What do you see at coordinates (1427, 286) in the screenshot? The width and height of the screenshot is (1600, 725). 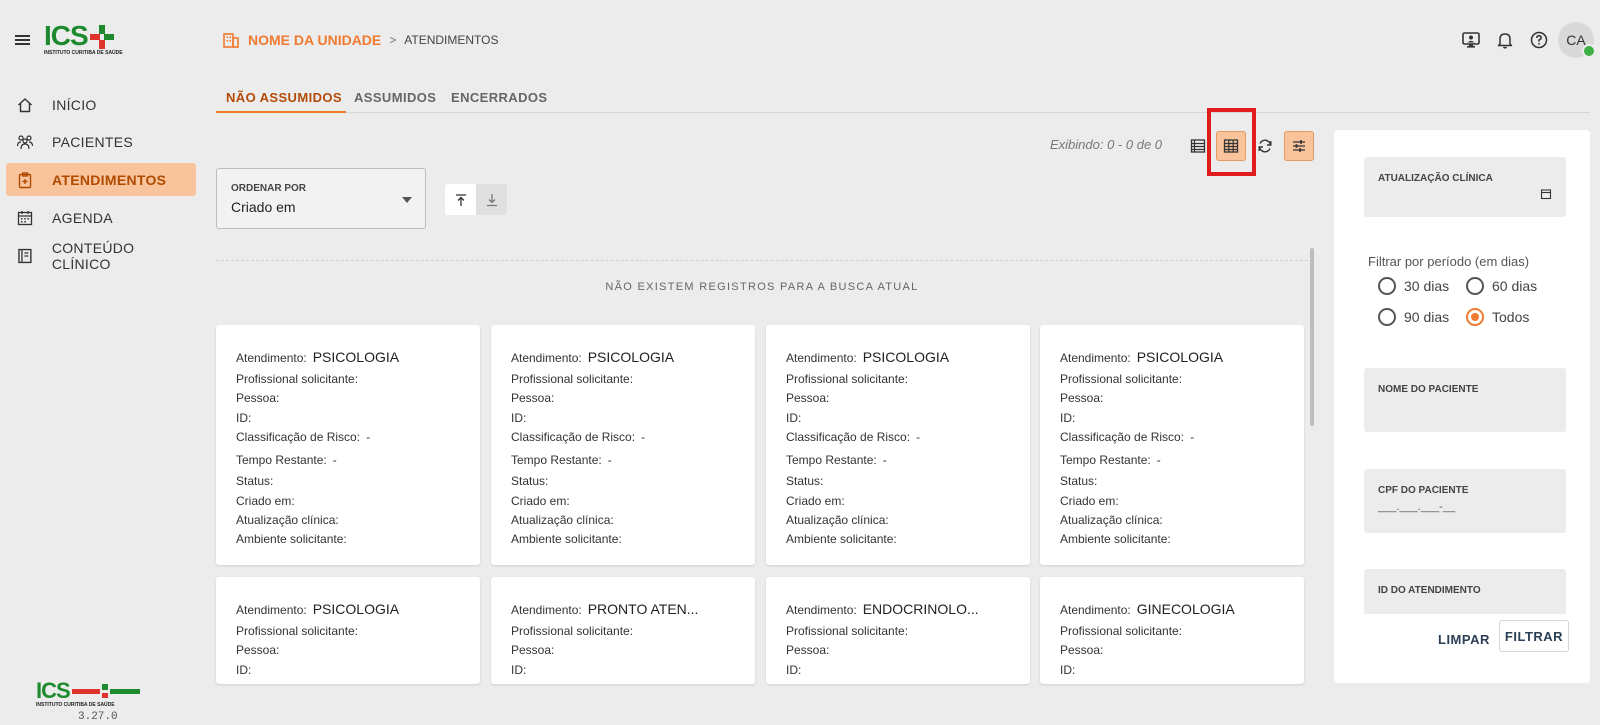 I see `radio-label: 30 dias` at bounding box center [1427, 286].